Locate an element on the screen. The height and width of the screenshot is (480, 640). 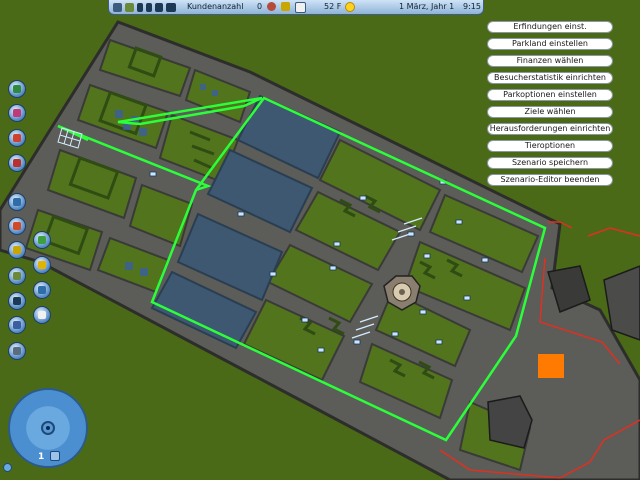
menu-park-options-button: Parkoptionen einstellen is located at coordinates (550, 94).